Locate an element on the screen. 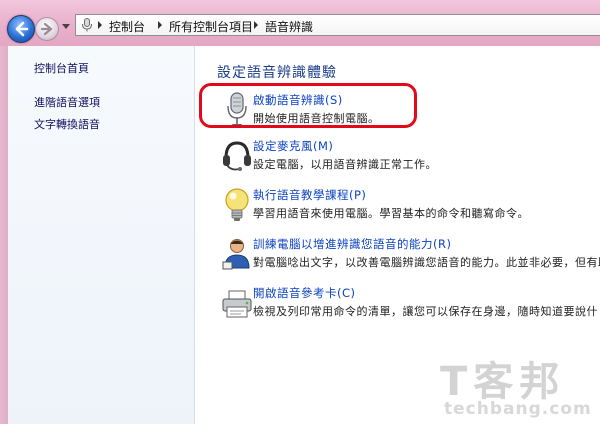  highlight-annotation is located at coordinates (308, 105).